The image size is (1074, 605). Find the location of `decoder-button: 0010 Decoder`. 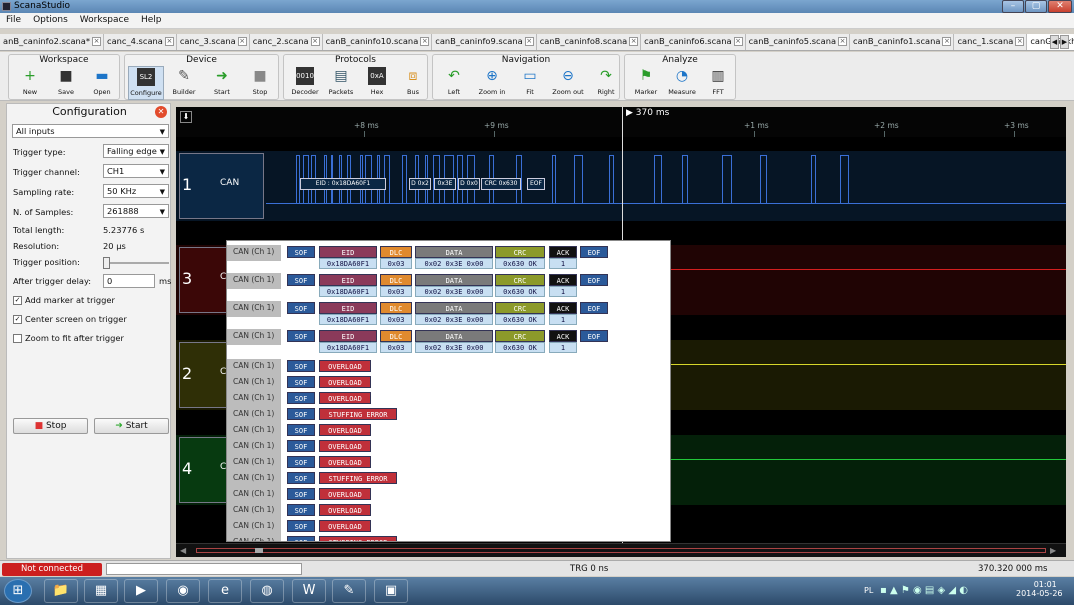

decoder-button: 0010 Decoder is located at coordinates (305, 83).